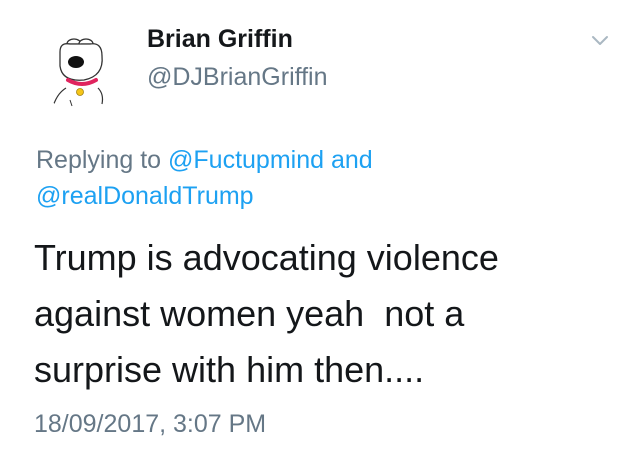 This screenshot has height=464, width=640. Describe the element at coordinates (266, 257) in the screenshot. I see `tweet-text-line: Trump is advocating violence` at that location.